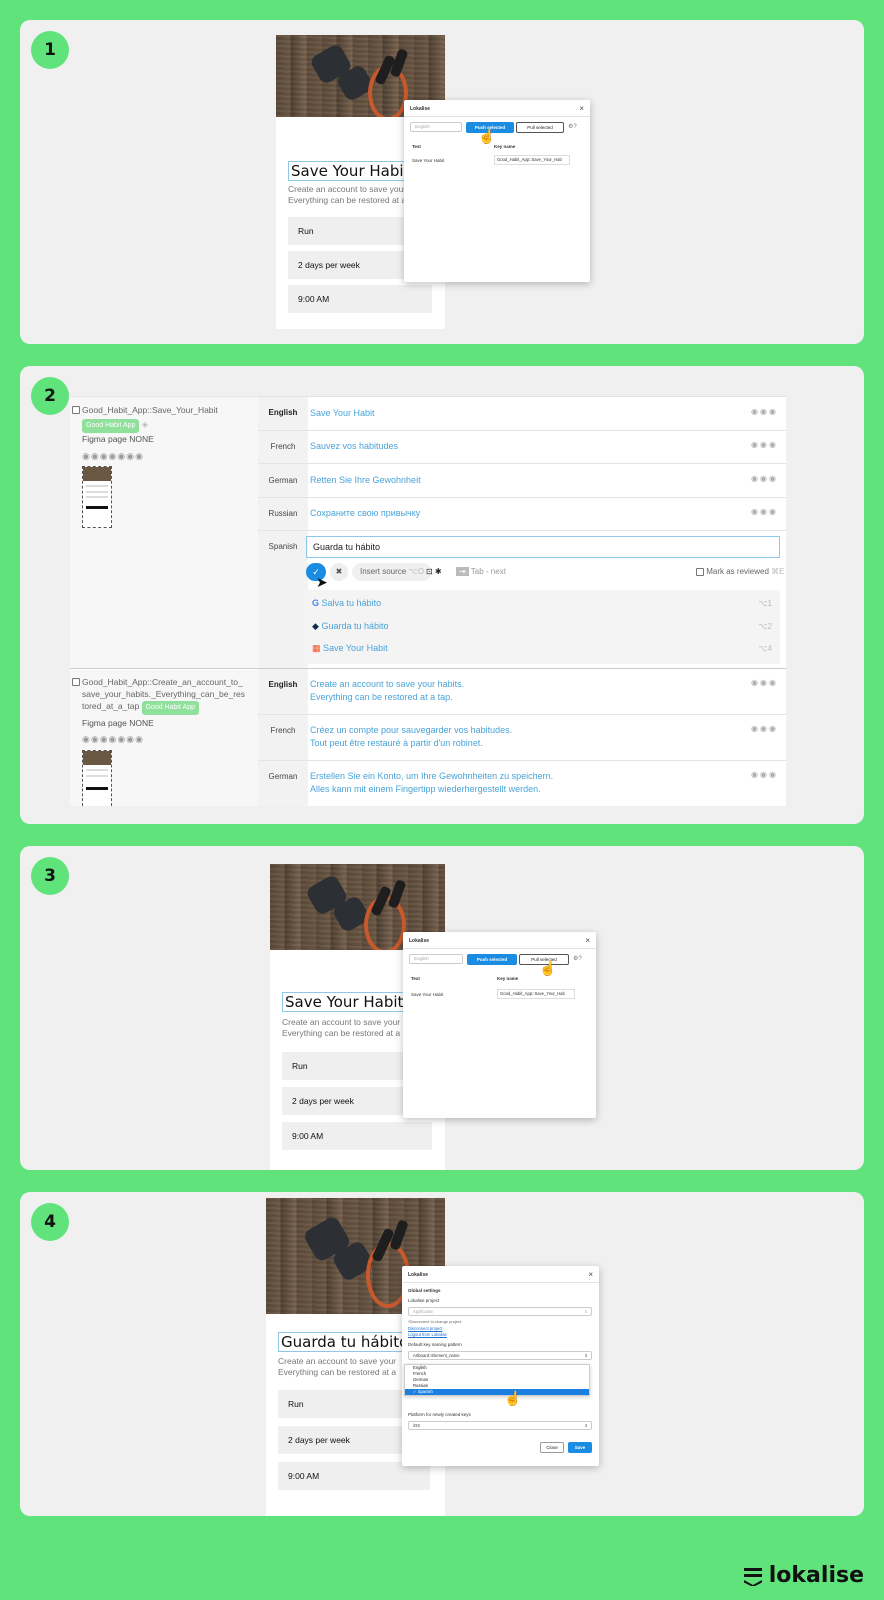 Image resolution: width=884 pixels, height=1600 pixels. I want to click on translation-german: Retten Sie Ihre Gewohnheit, so click(365, 480).